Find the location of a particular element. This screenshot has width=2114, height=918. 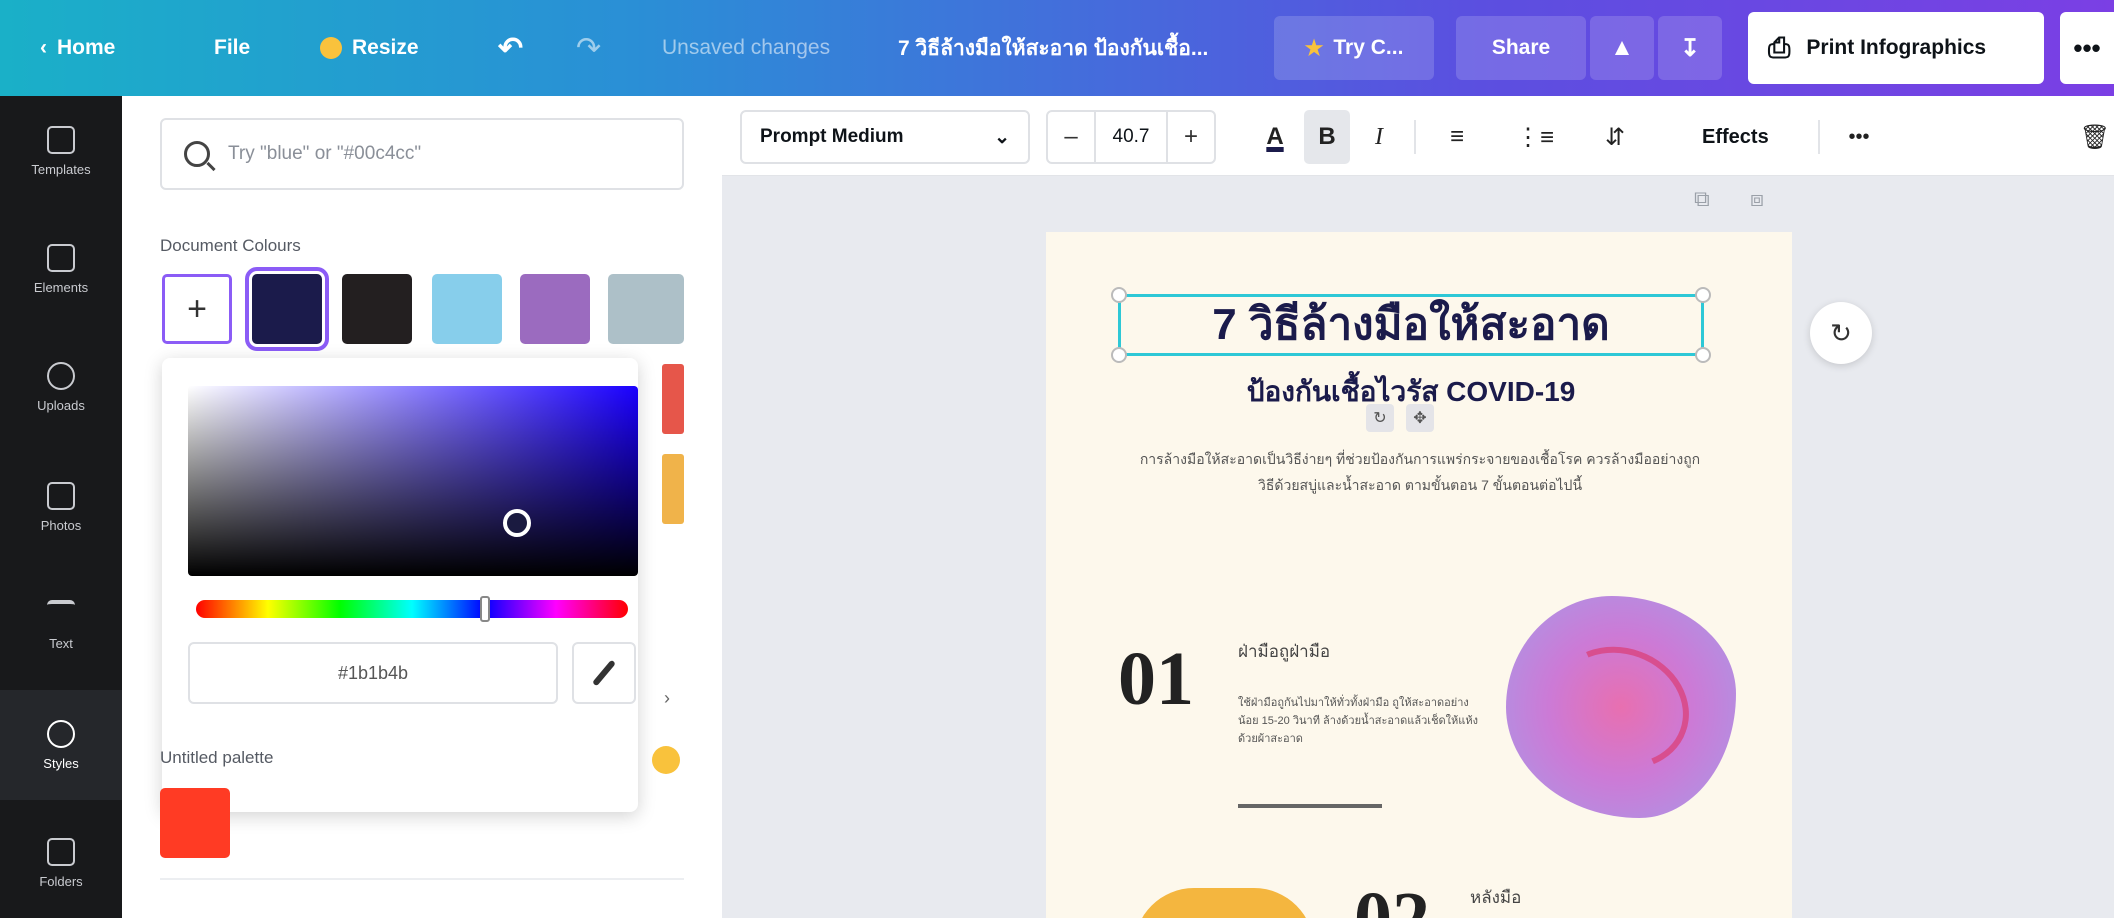

saturation-value-area is located at coordinates (413, 481).